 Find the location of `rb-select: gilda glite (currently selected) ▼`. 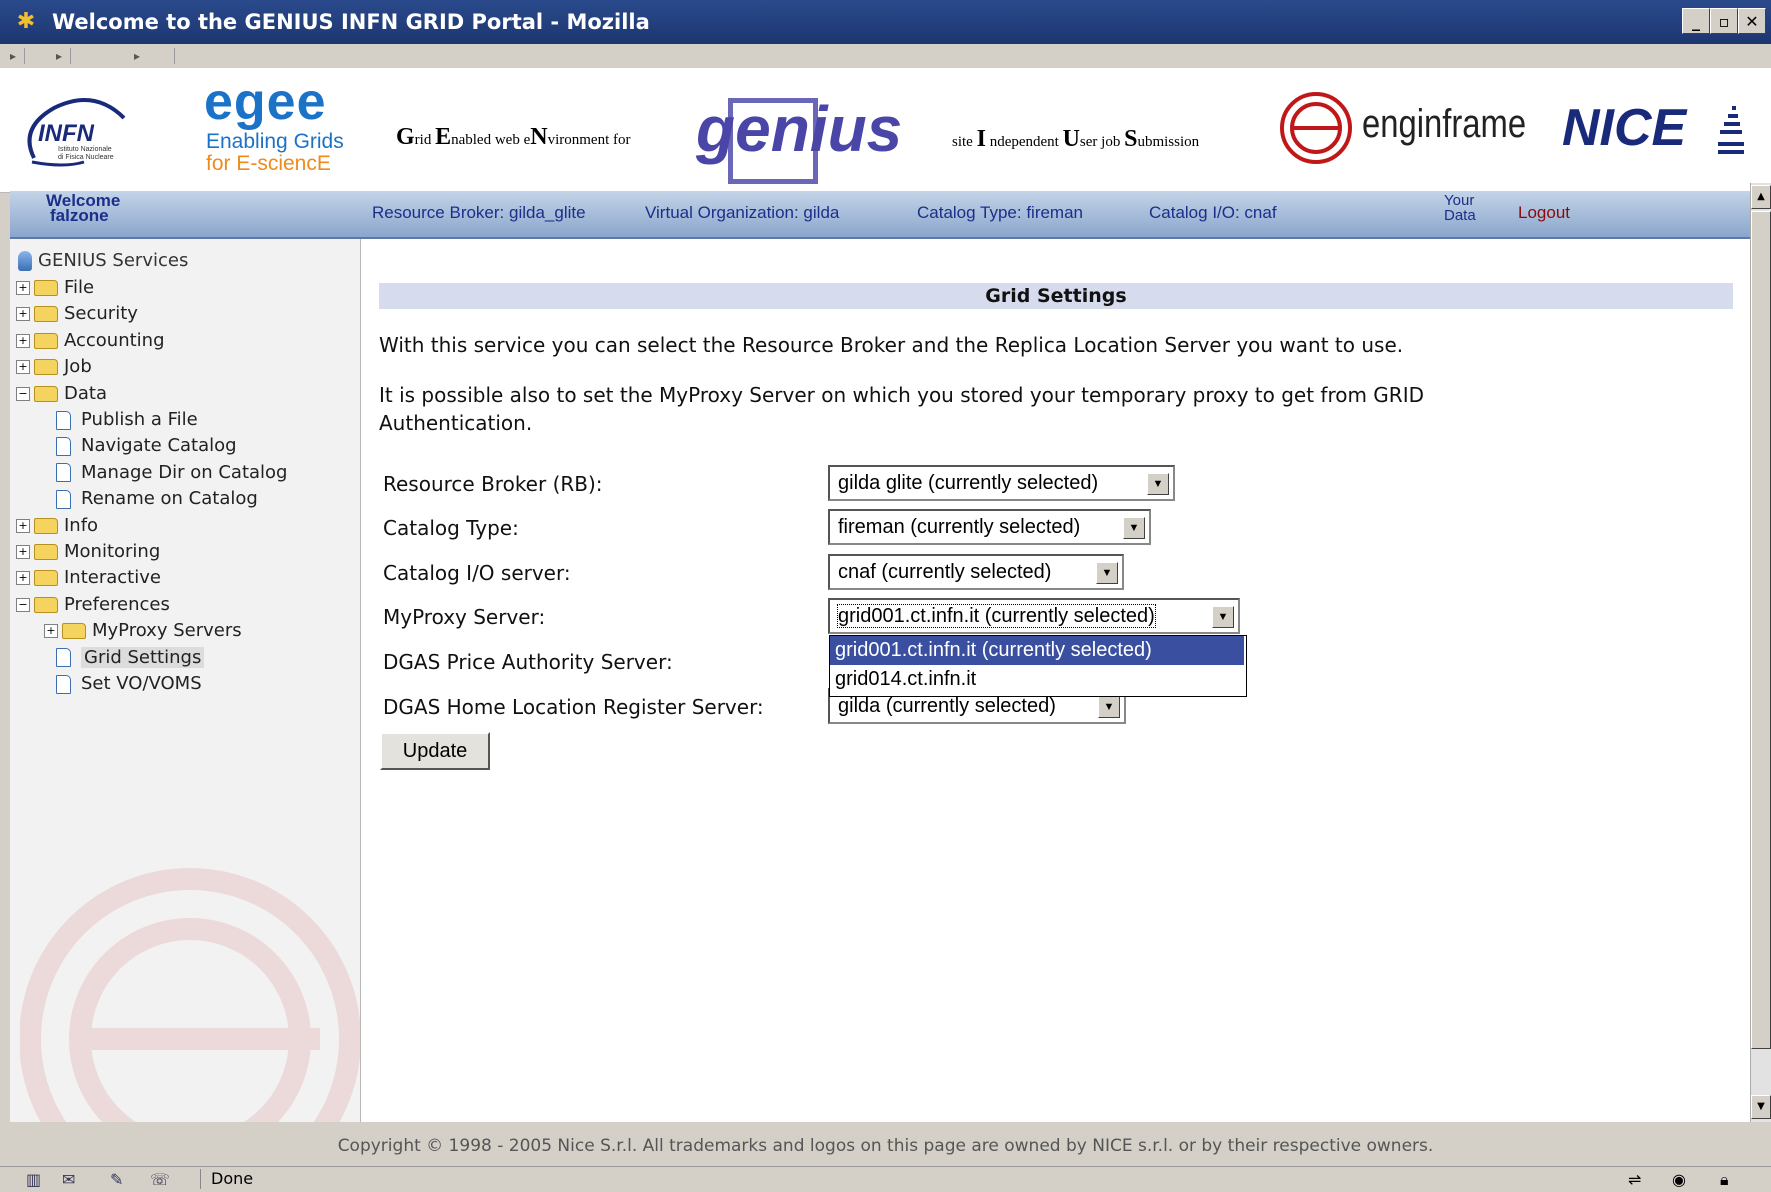

rb-select: gilda glite (currently selected) ▼ is located at coordinates (1001, 483).